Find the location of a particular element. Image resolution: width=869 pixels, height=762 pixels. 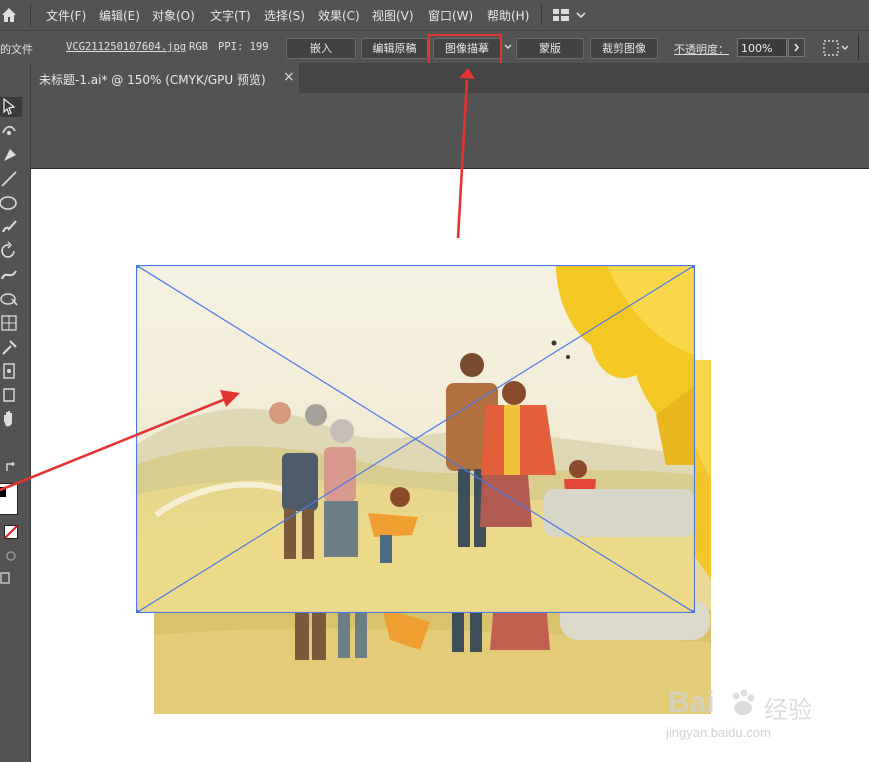

menu-object: 对象(O) is located at coordinates (173, 15).